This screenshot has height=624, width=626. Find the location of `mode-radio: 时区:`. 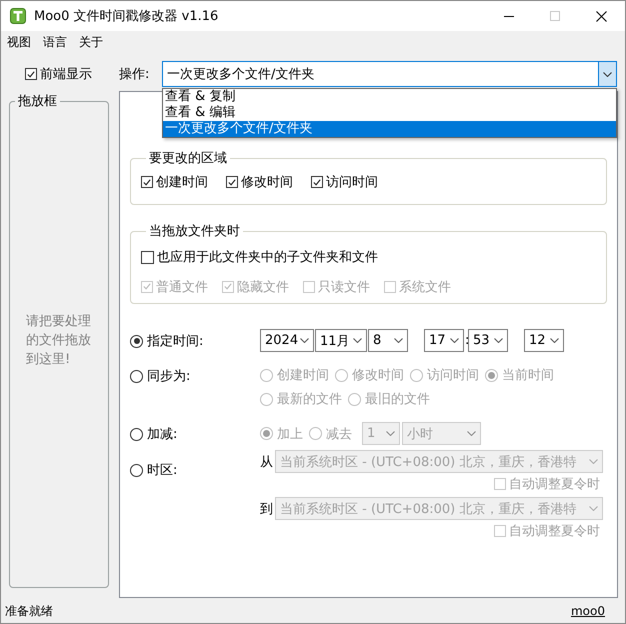

mode-radio: 时区: is located at coordinates (195, 470).